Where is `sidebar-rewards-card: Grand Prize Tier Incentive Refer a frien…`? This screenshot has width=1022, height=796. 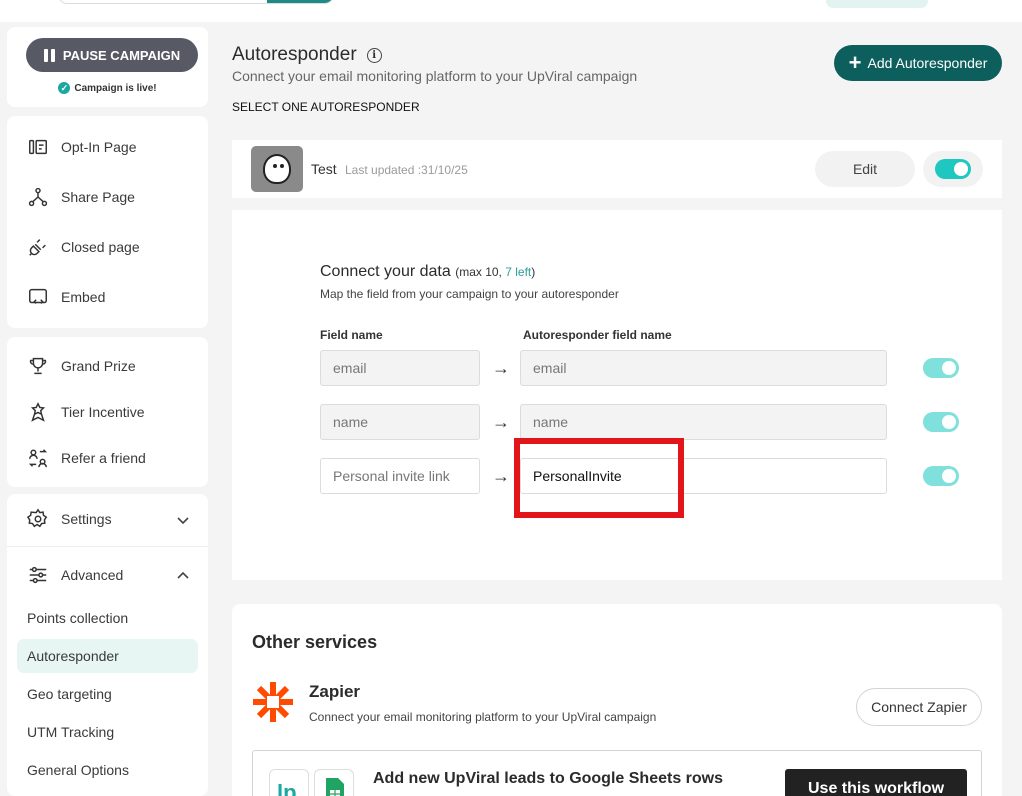
sidebar-rewards-card: Grand Prize Tier Incentive Refer a frien… is located at coordinates (107, 412).